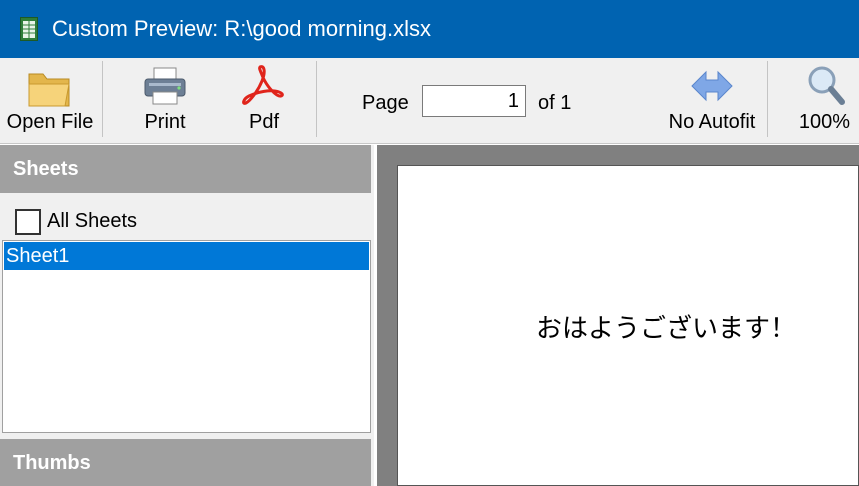 This screenshot has height=486, width=859. What do you see at coordinates (186, 256) in the screenshot?
I see `list-item: Sheet1` at bounding box center [186, 256].